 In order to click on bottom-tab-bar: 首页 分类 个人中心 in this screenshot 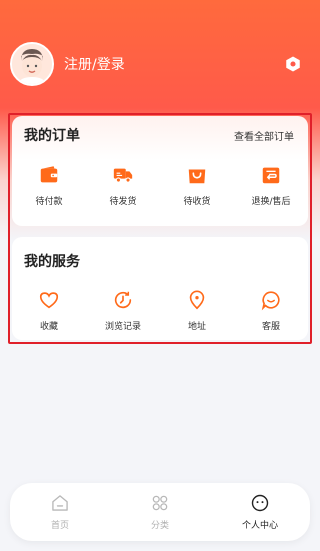, I will do `click(160, 512)`.